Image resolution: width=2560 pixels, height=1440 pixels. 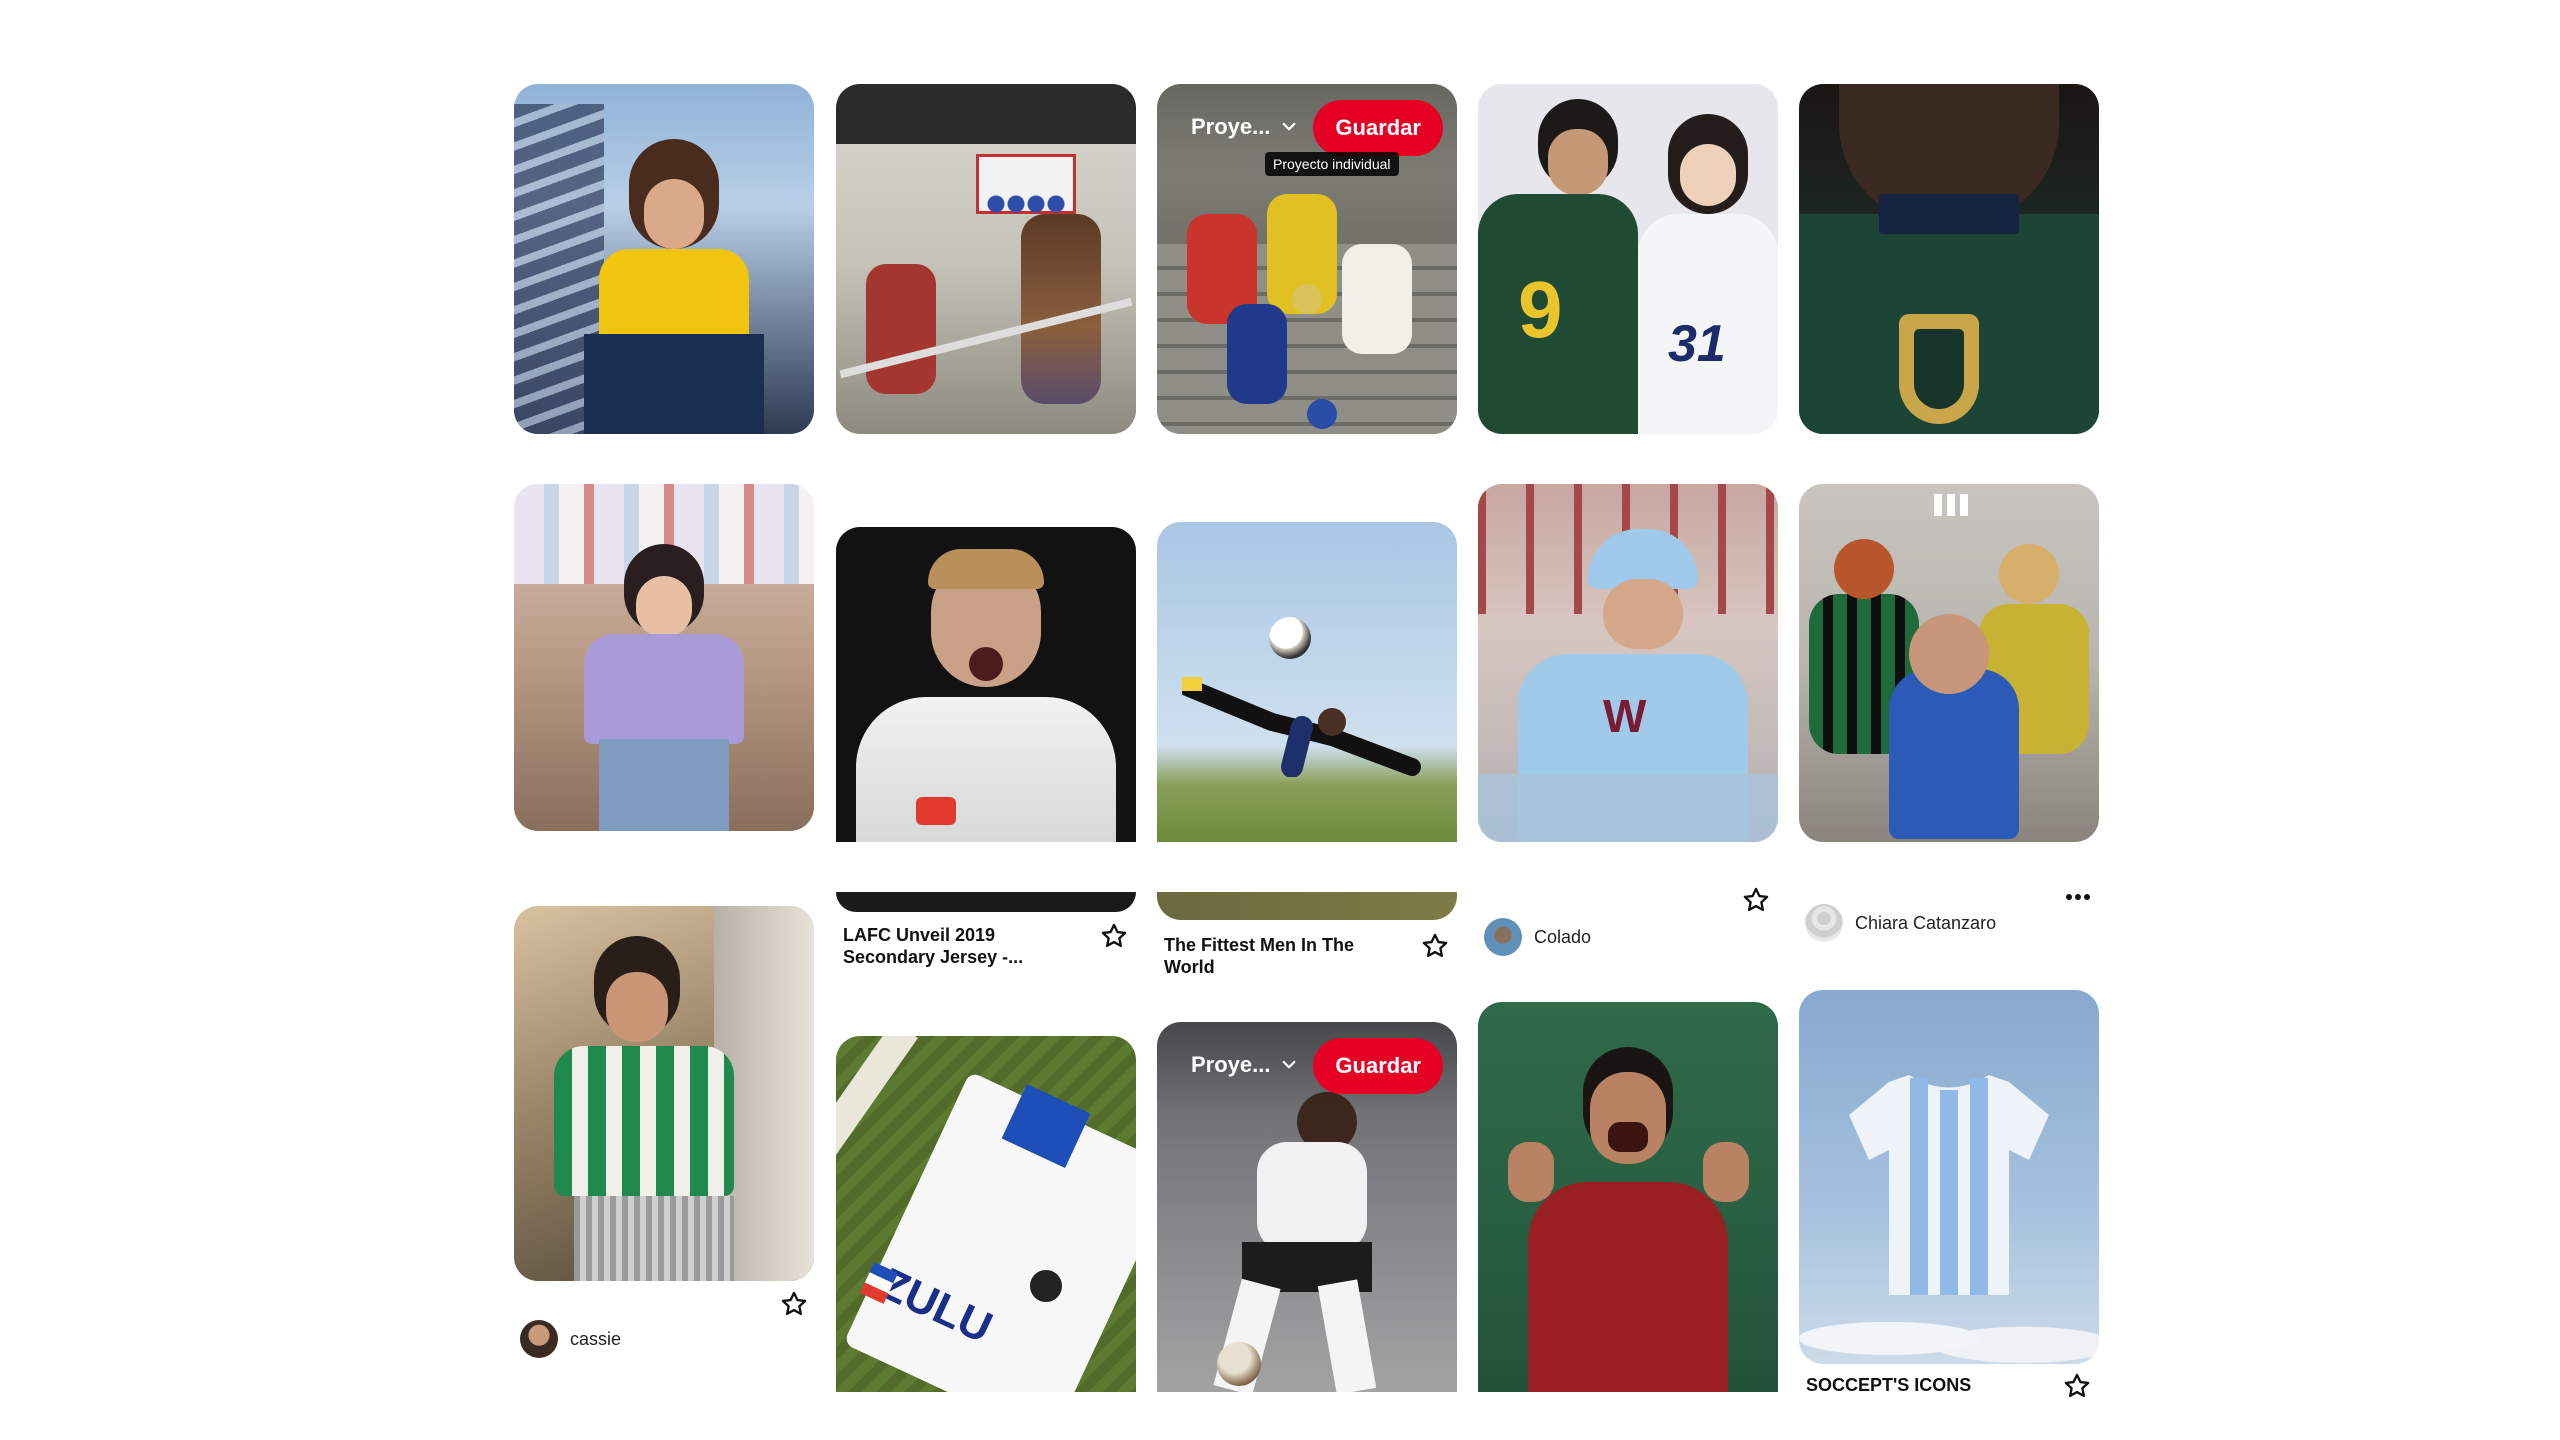 I want to click on pin-adidas-group-women, so click(x=1949, y=663).